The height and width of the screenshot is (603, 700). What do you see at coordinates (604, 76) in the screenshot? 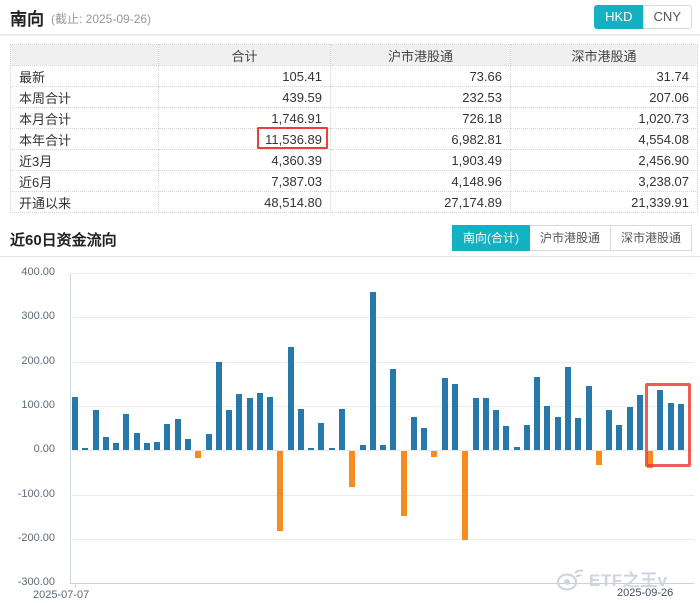
I see `row-value: 31.74` at bounding box center [604, 76].